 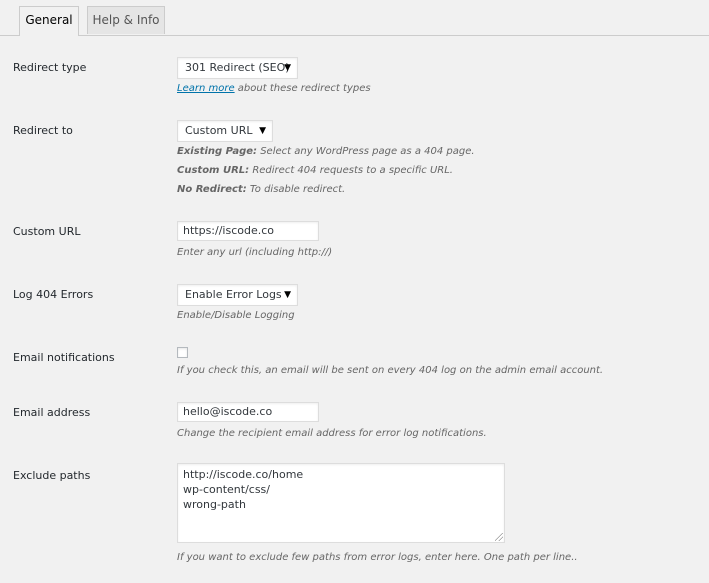 I want to click on redirect-type-select: 301 Redirect (SEO) ▼, so click(x=237, y=68).